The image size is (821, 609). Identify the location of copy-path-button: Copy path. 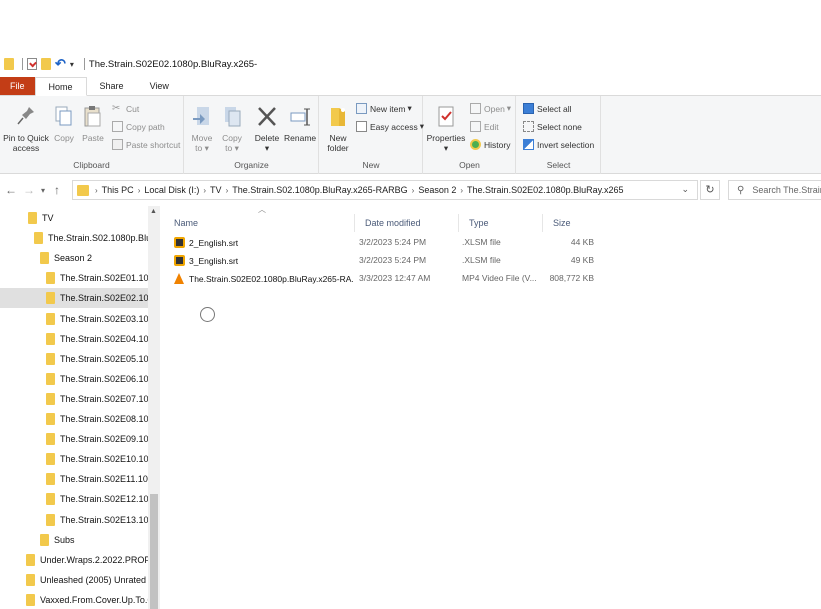
(138, 126).